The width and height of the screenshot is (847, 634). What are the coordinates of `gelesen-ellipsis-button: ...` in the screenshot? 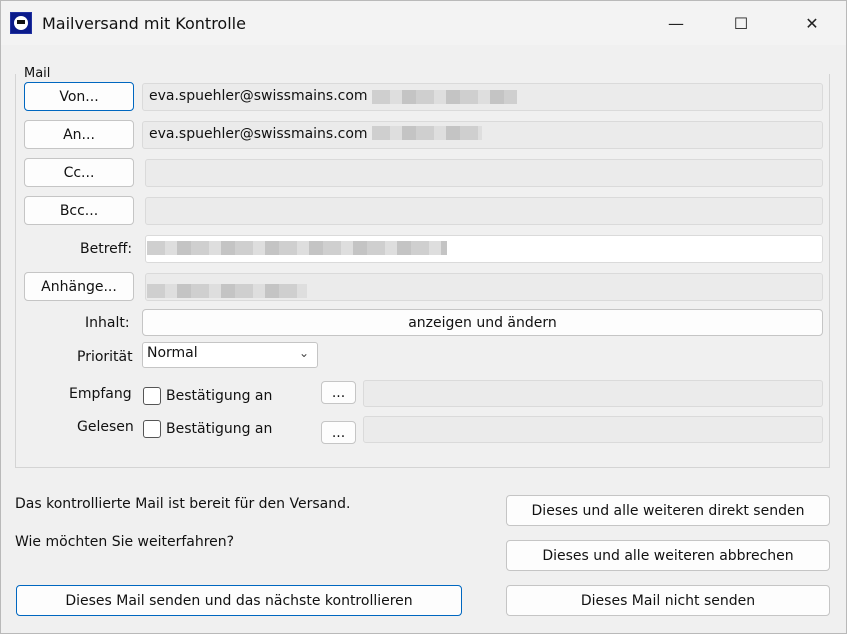 It's located at (338, 432).